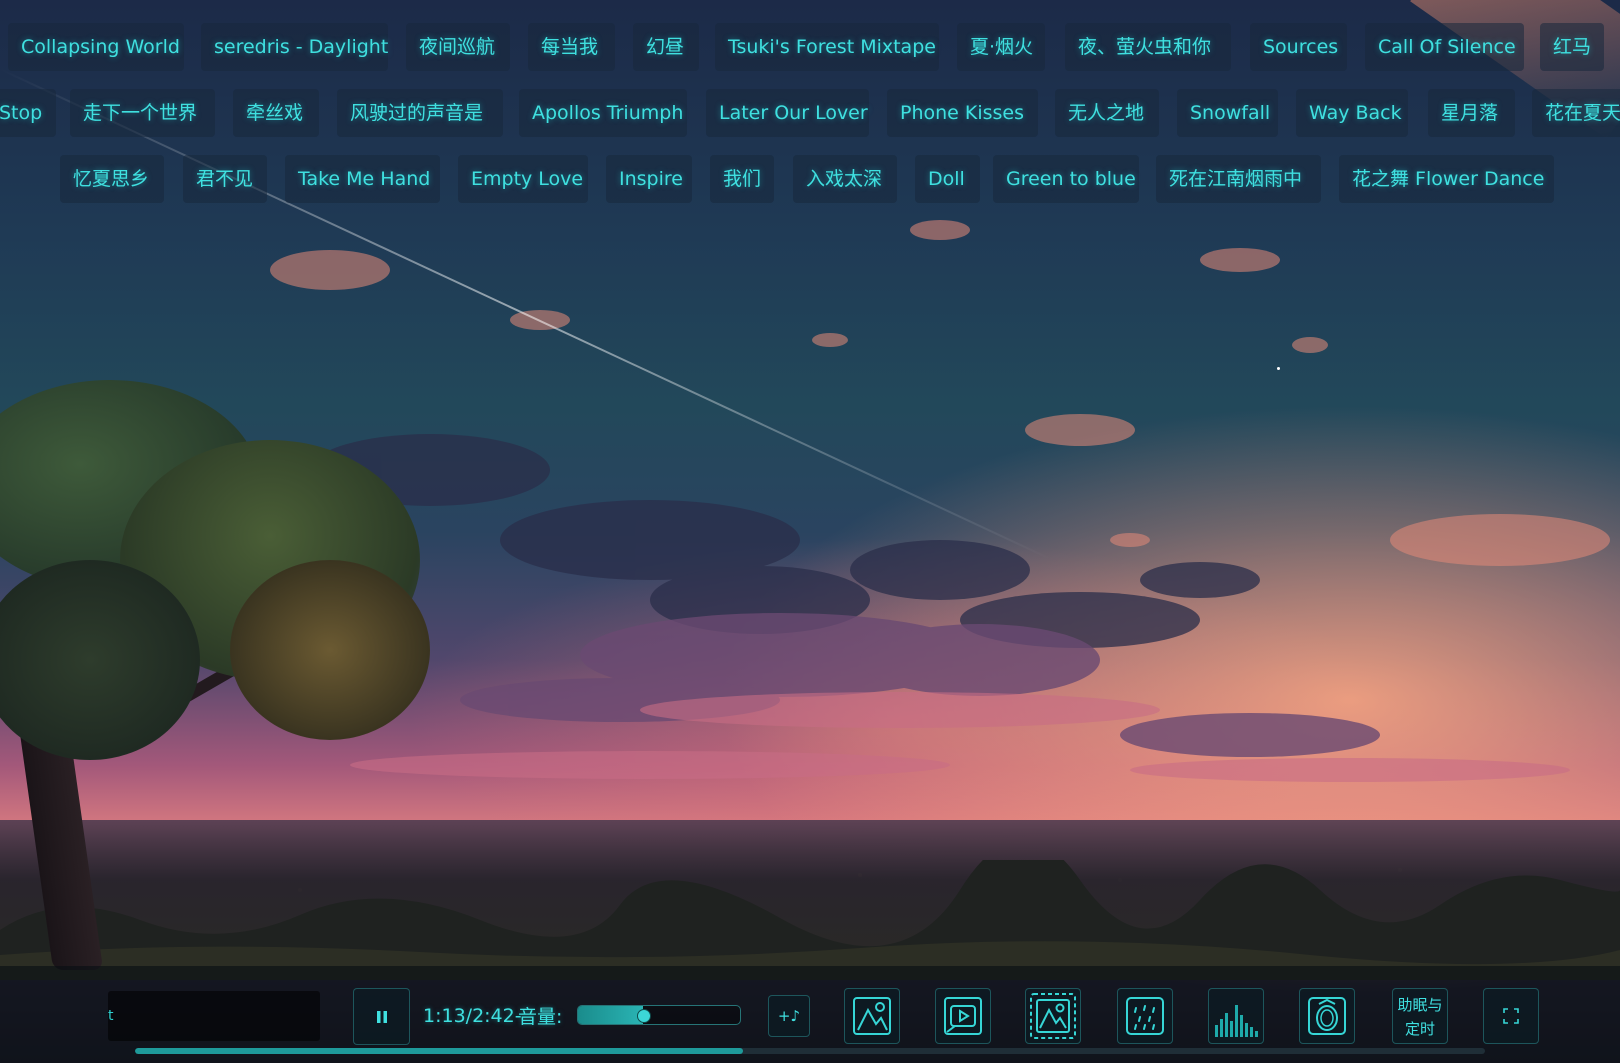 This screenshot has height=1063, width=1620. I want to click on song-tag: Collapsing World, so click(96, 47).